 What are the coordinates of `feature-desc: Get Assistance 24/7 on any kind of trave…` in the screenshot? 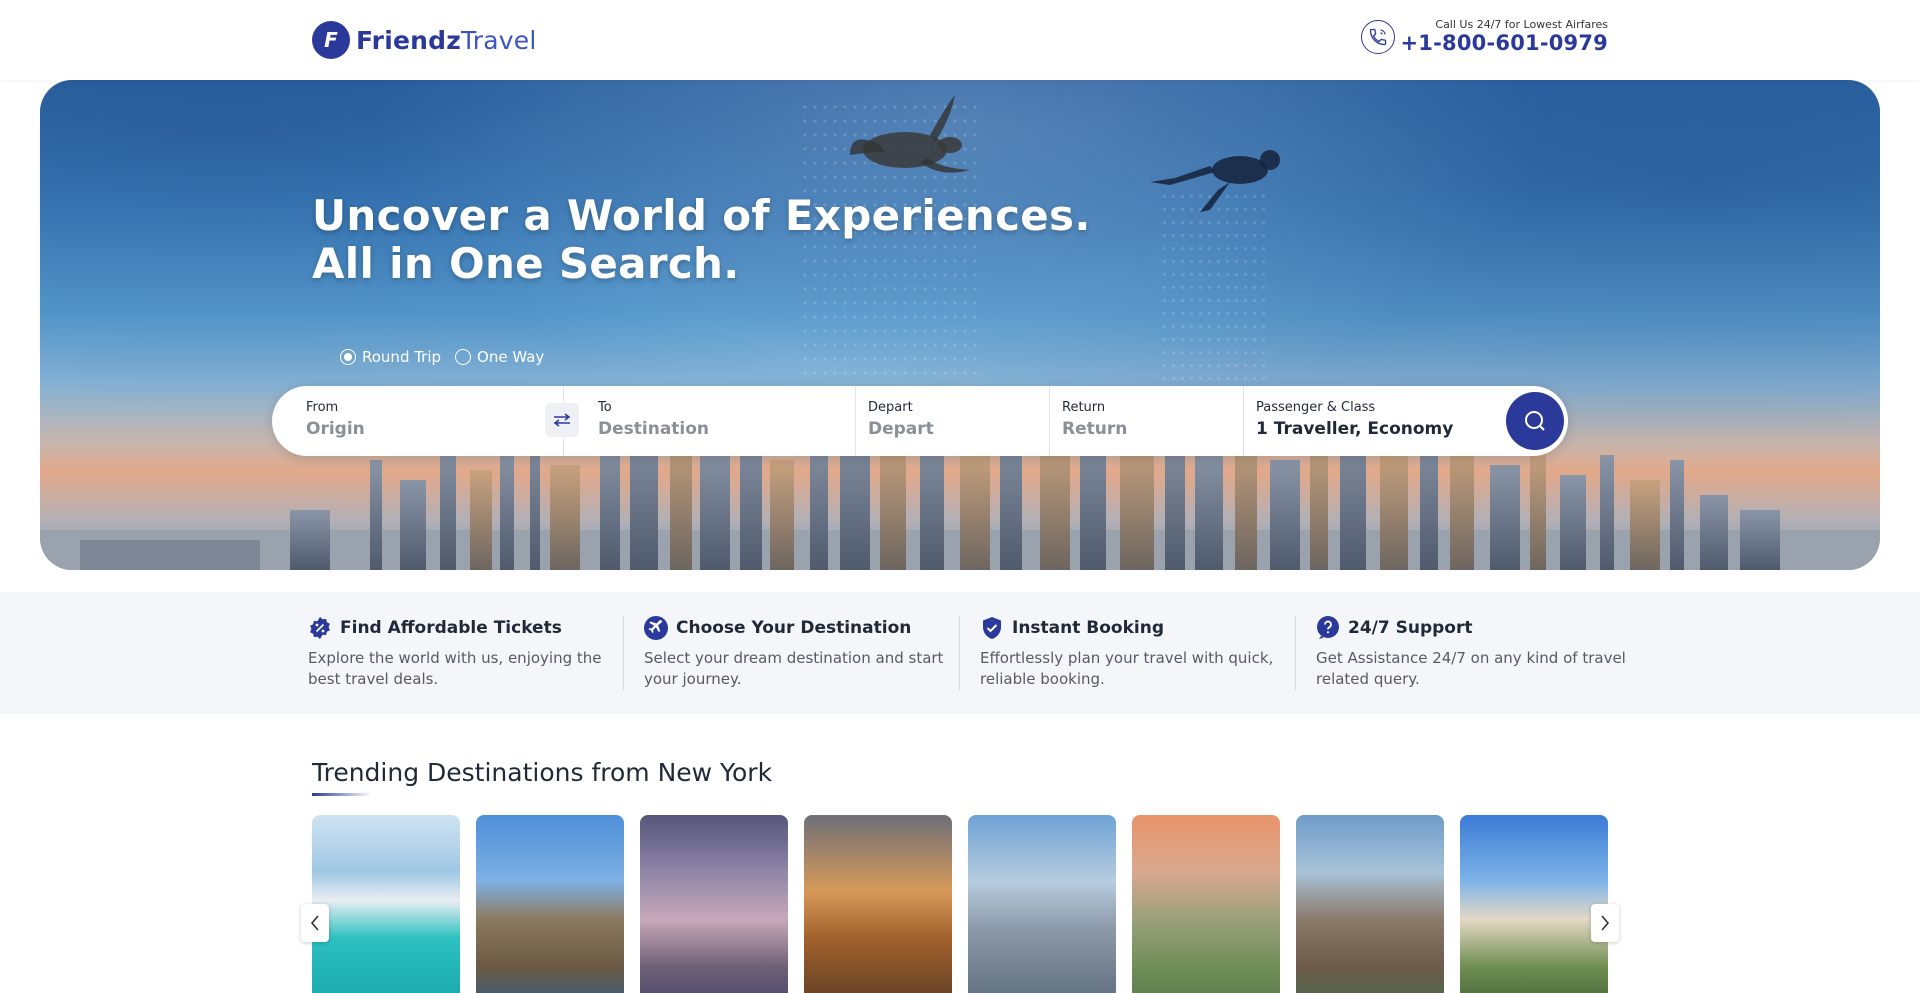 It's located at (1471, 668).